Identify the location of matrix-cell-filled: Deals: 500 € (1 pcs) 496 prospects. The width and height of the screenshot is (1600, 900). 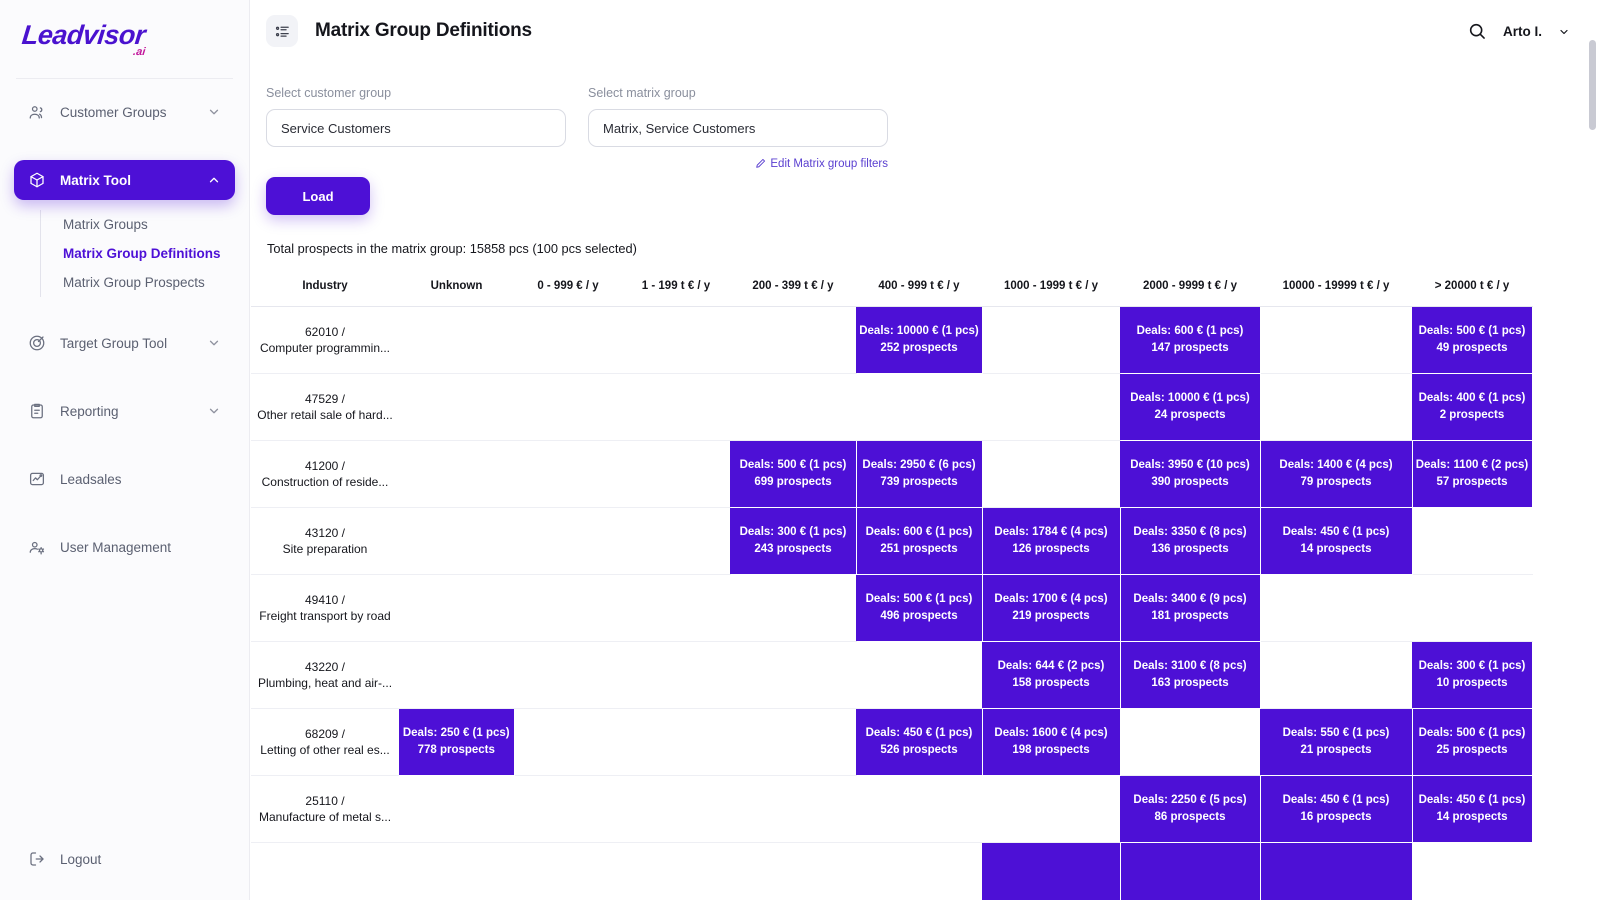
(919, 608).